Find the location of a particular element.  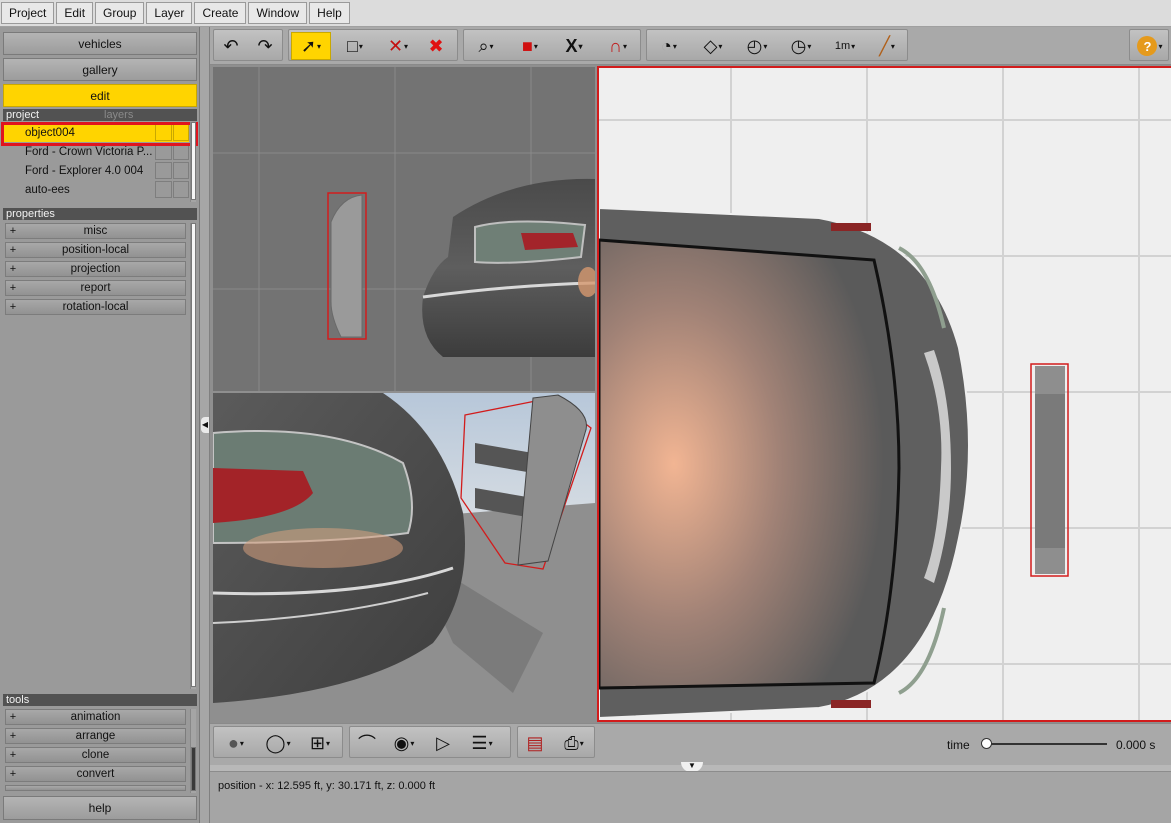

properties-scrollbar is located at coordinates (193, 456).